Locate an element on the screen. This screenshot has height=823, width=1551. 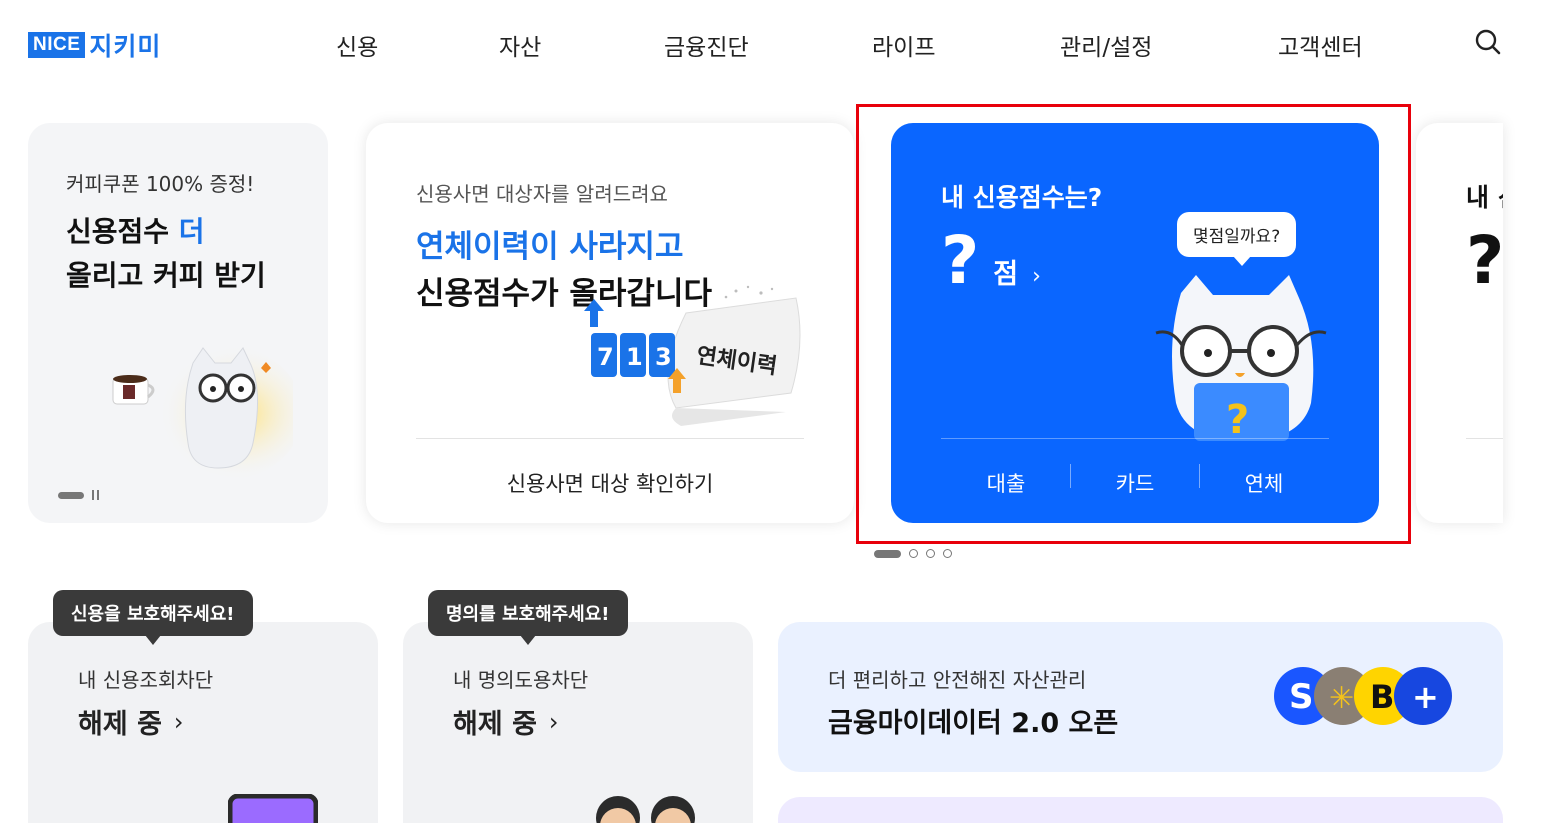
coffee-coupon-card: 커피쿠폰 100% 증정! 신용점수 더 올리고 커피 받기 is located at coordinates (178, 323).